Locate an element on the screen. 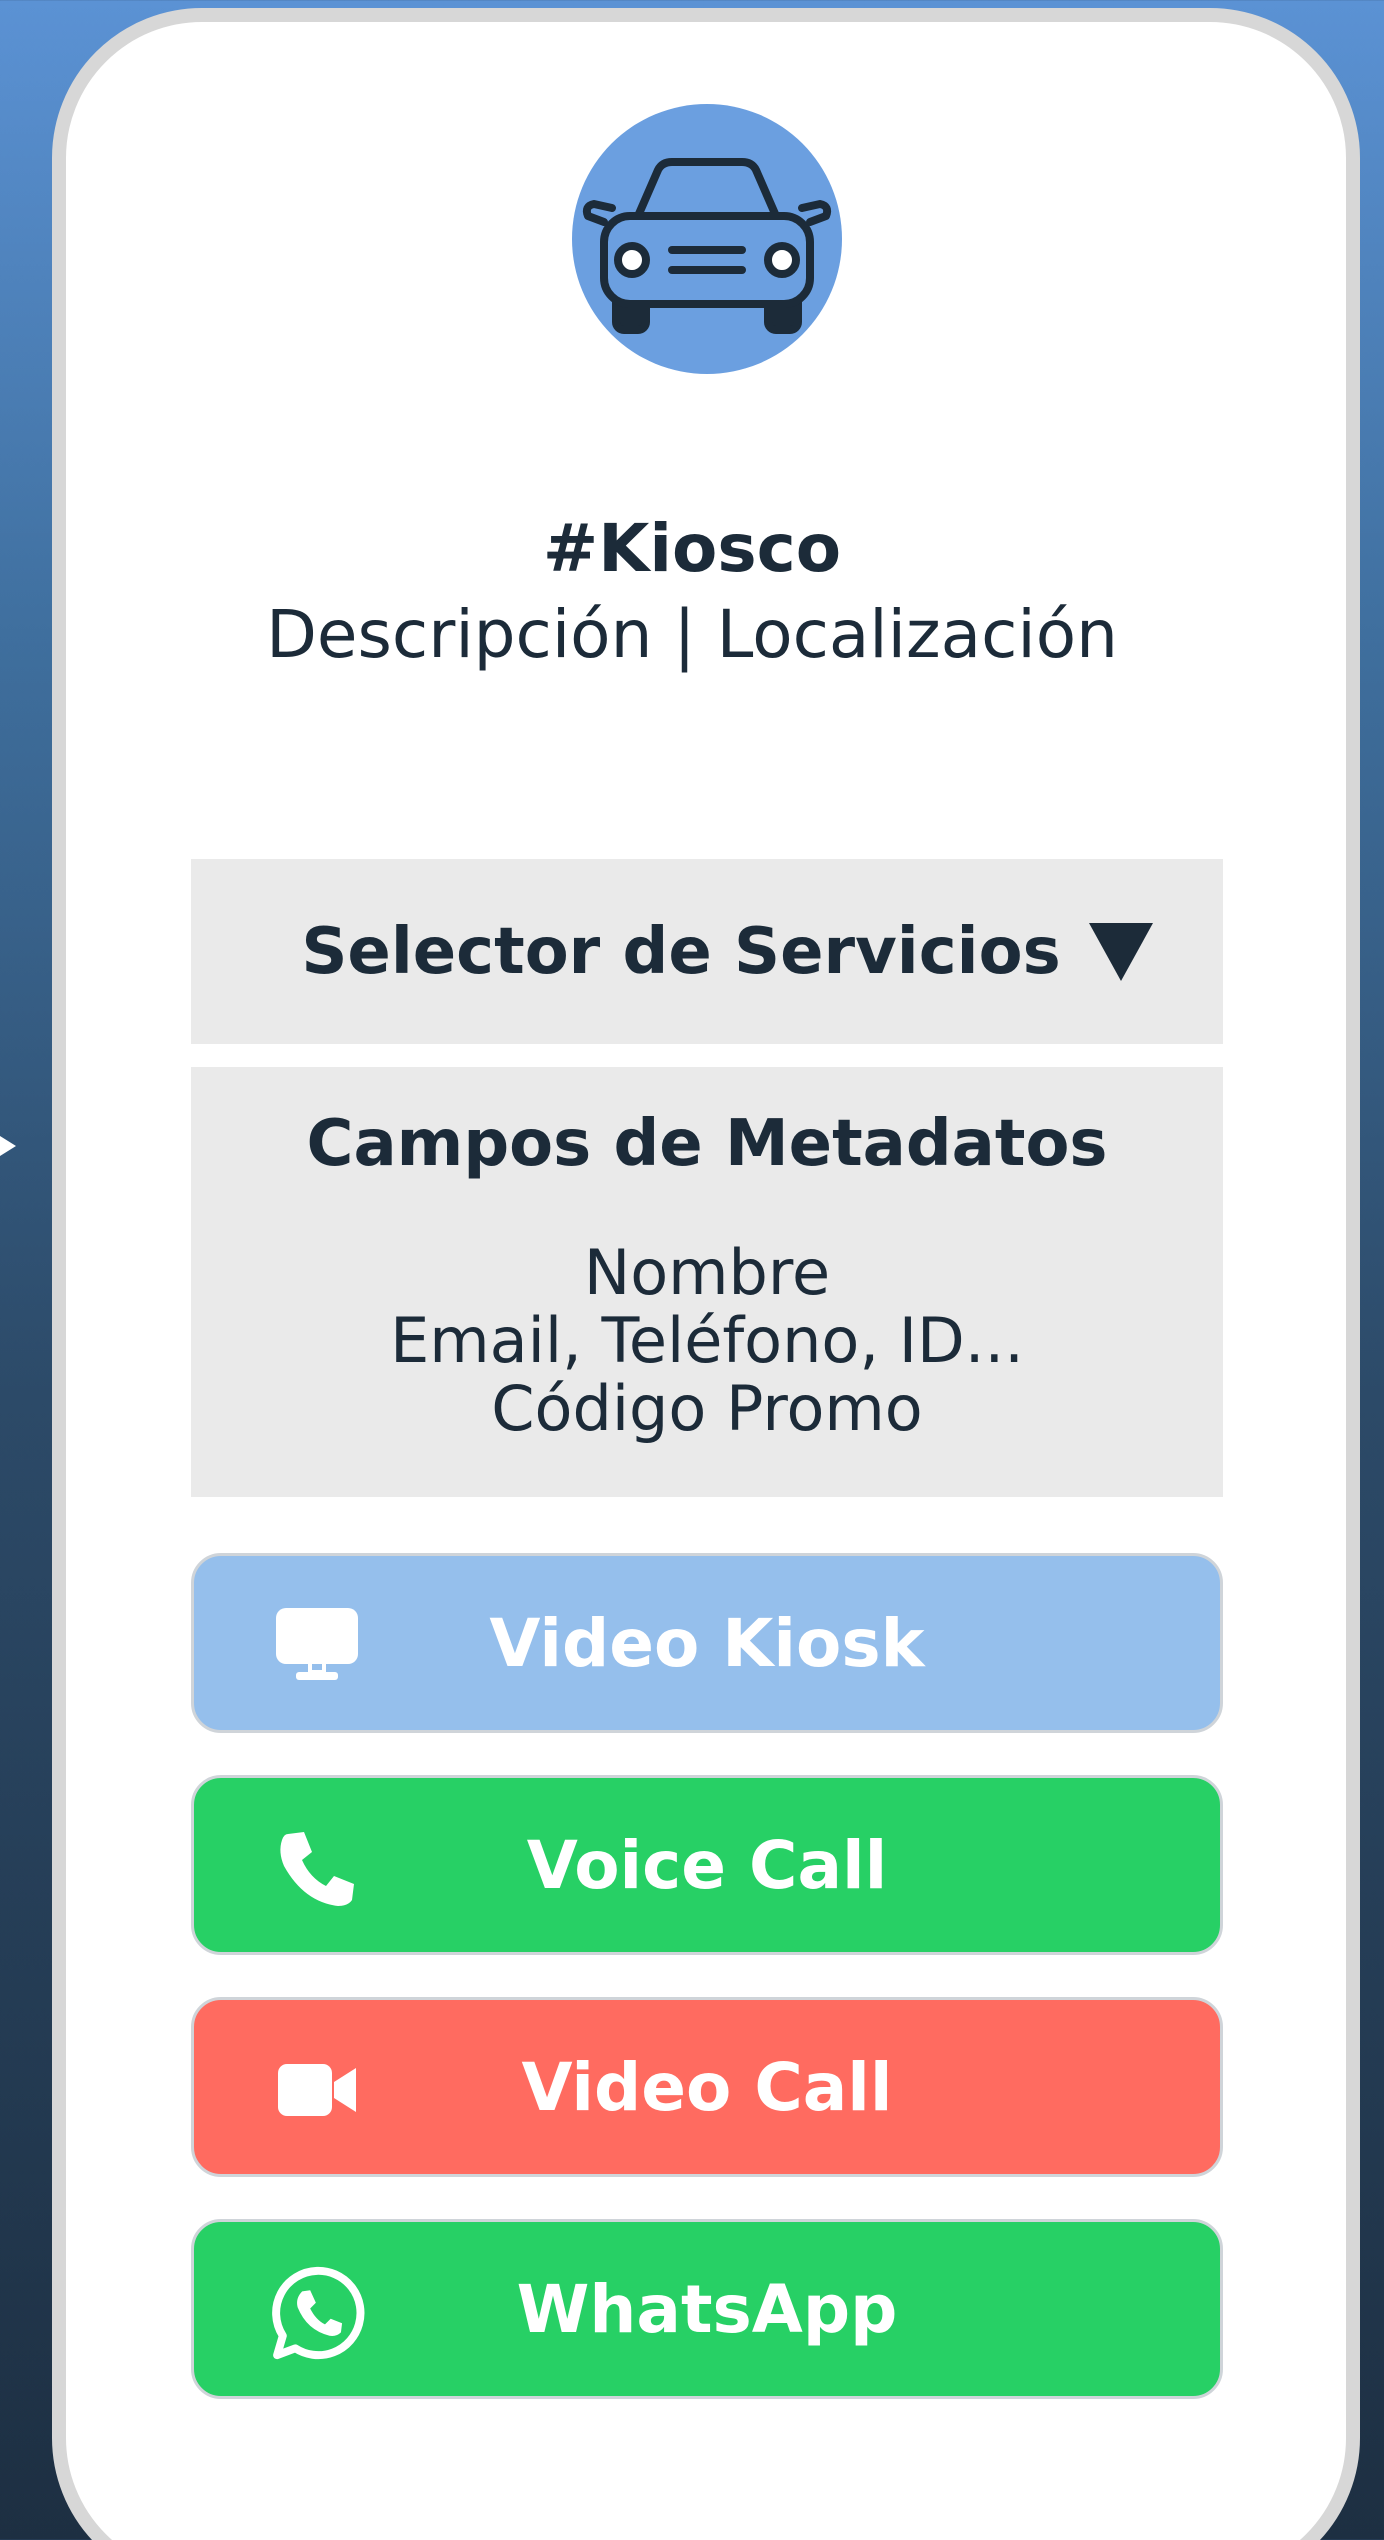  video-kiosk-button: Video Kiosk is located at coordinates (707, 1643).